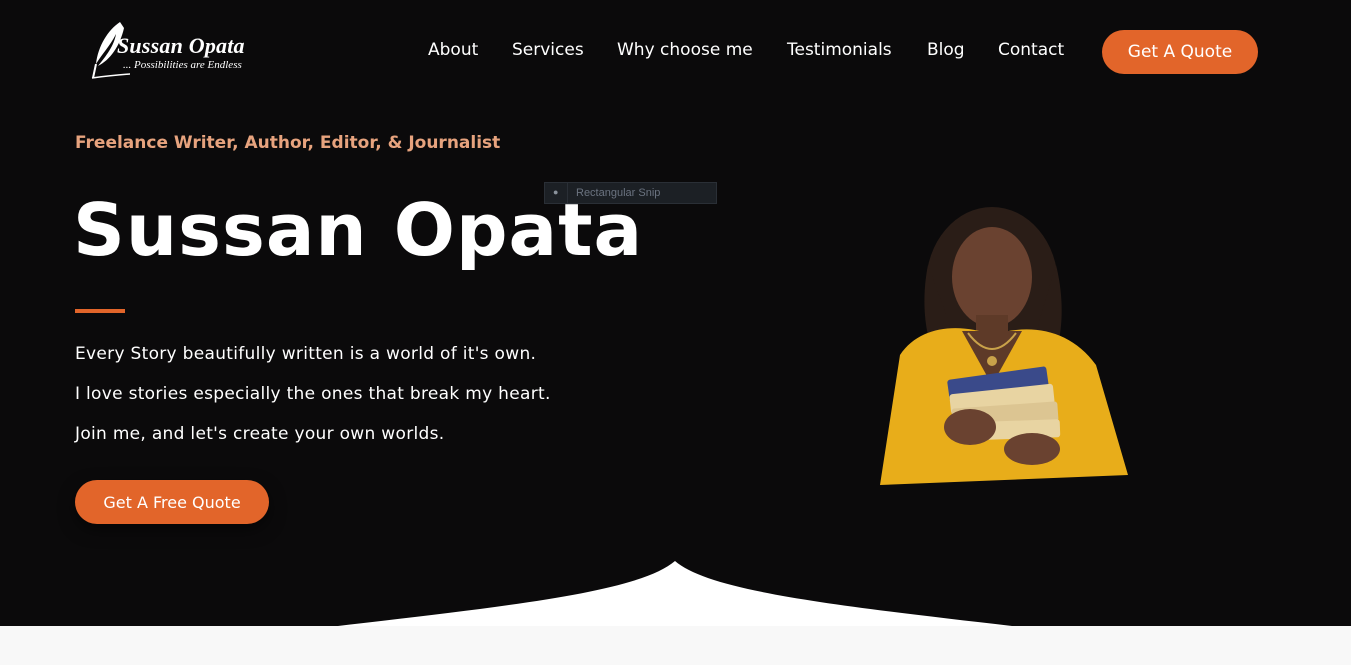 Image resolution: width=1351 pixels, height=665 pixels. I want to click on hero-title: Sussan Opata, so click(358, 230).